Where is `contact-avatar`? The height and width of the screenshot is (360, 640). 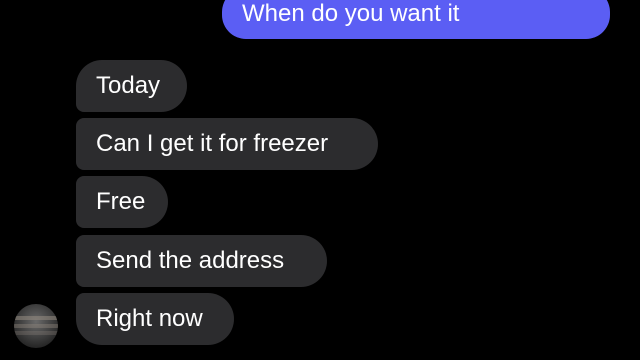 contact-avatar is located at coordinates (36, 326).